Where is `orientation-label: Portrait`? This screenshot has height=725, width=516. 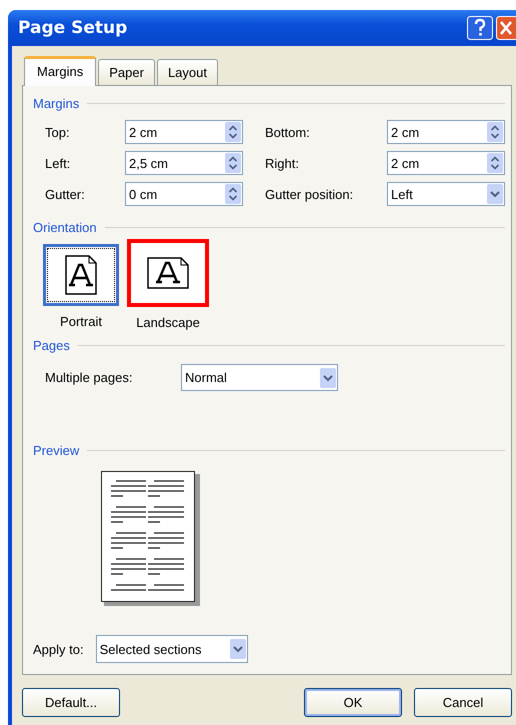
orientation-label: Portrait is located at coordinates (81, 321).